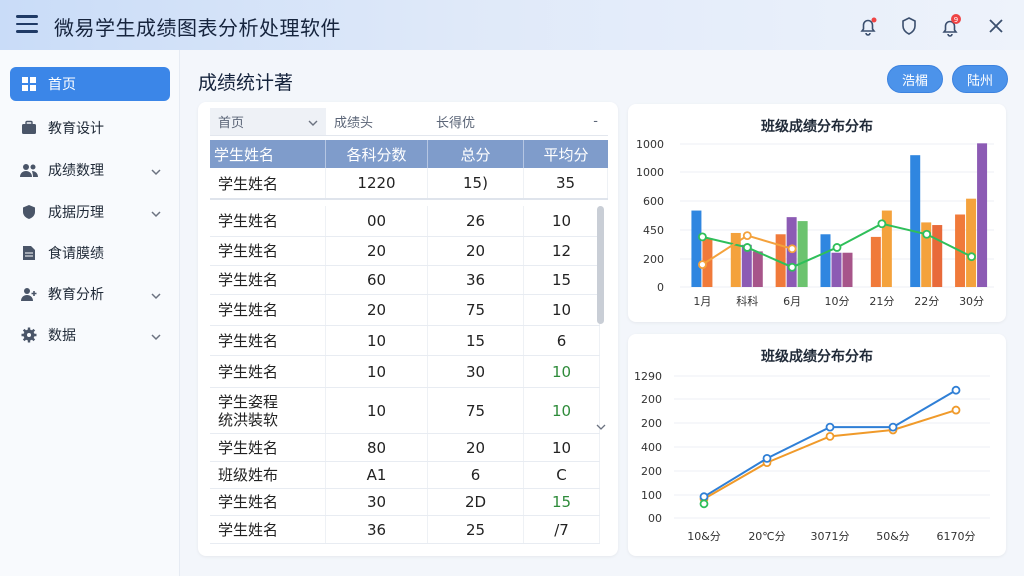 Image resolution: width=1024 pixels, height=576 pixels. I want to click on document-icon, so click(29, 253).